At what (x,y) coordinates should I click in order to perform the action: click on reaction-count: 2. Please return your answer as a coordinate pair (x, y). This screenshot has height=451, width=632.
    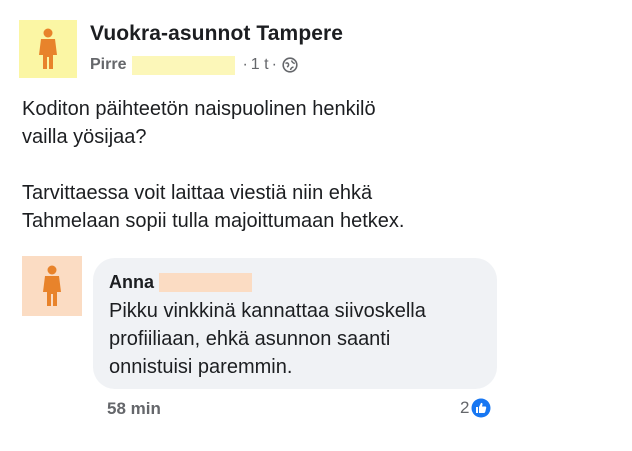
    Looking at the image, I should click on (465, 407).